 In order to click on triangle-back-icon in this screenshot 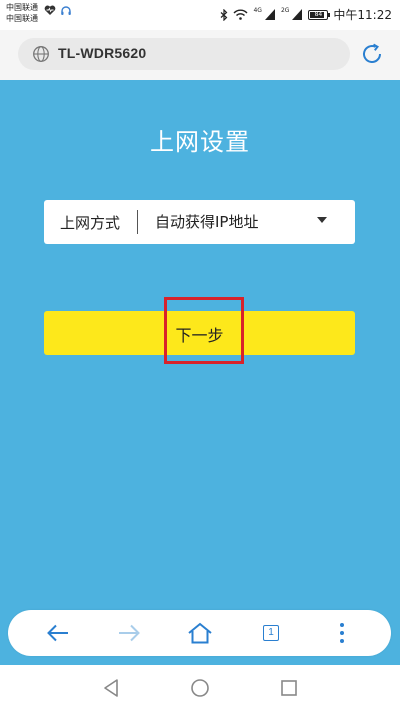, I will do `click(111, 688)`.